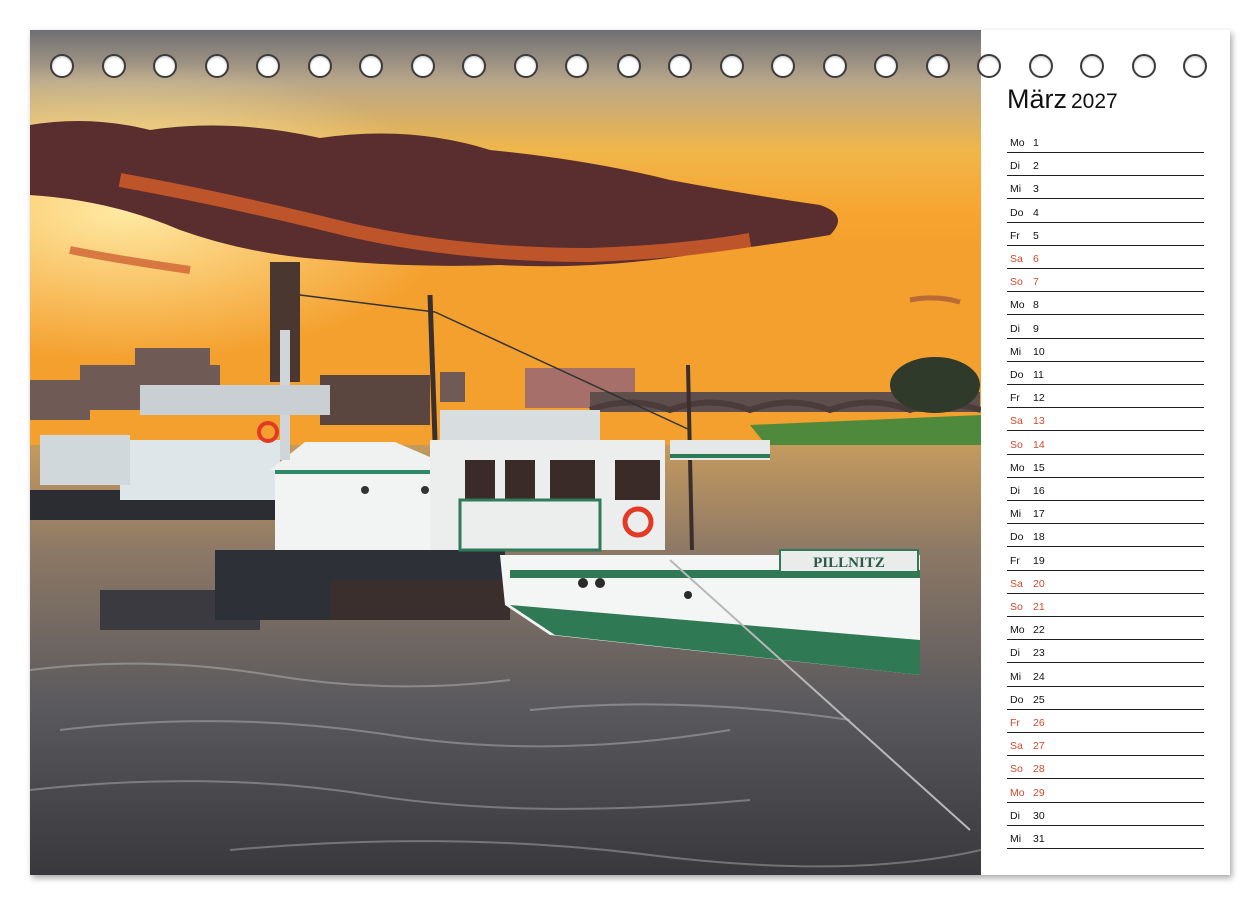  What do you see at coordinates (1039, 583) in the screenshot?
I see `day-number: 20` at bounding box center [1039, 583].